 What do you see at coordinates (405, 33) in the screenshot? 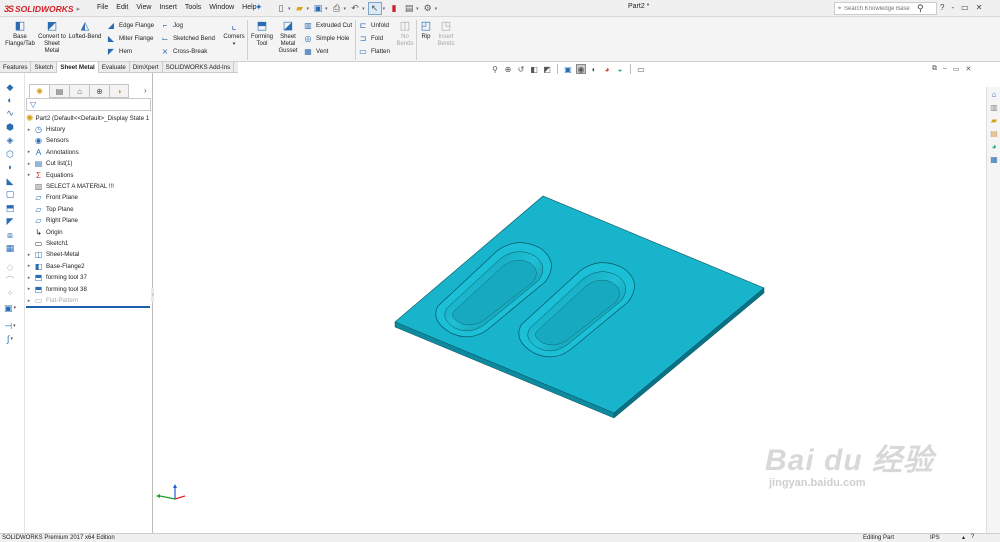
I see `no-bends-button: ◫ No Bends` at bounding box center [405, 33].